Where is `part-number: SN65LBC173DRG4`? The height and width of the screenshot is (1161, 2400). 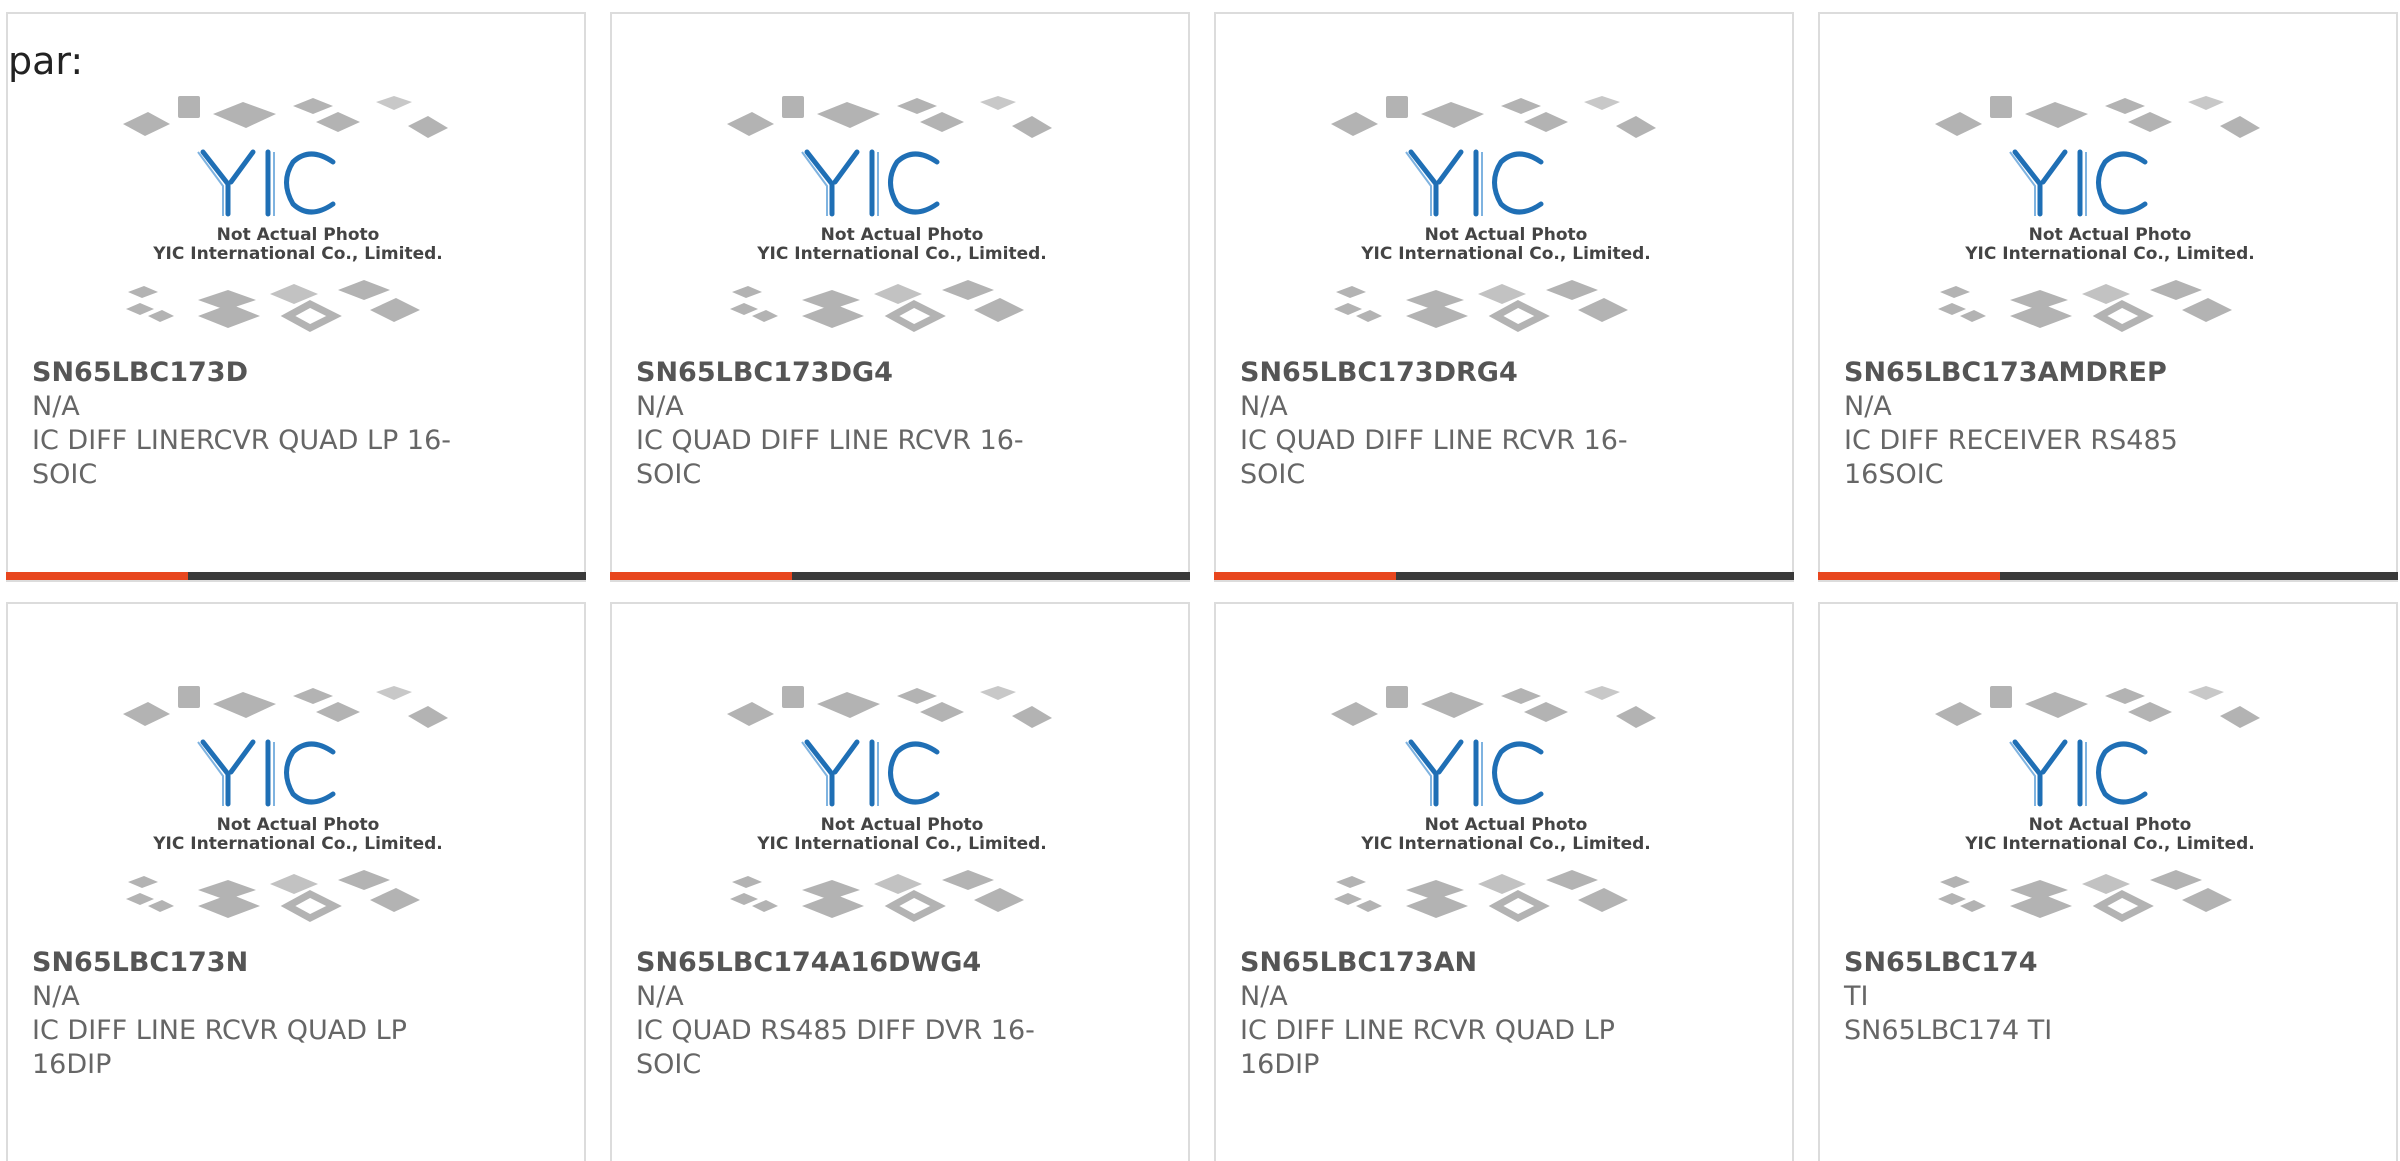
part-number: SN65LBC173DRG4 is located at coordinates (1450, 373).